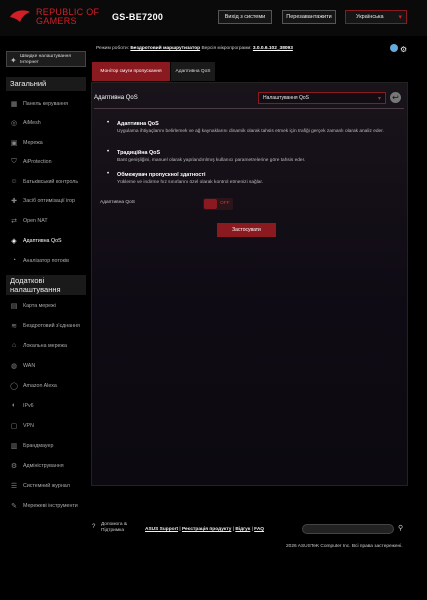  I want to click on model-name: GS-BE7200, so click(138, 17).